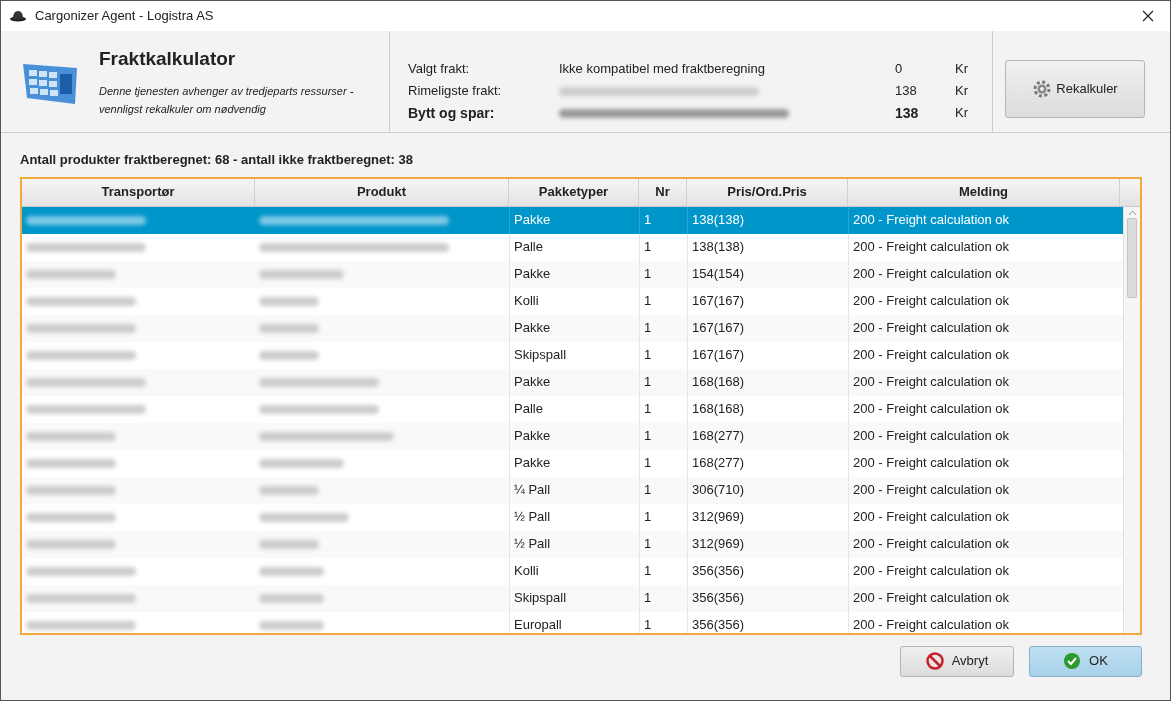  Describe the element at coordinates (1131, 419) in the screenshot. I see `scrollbar` at that location.